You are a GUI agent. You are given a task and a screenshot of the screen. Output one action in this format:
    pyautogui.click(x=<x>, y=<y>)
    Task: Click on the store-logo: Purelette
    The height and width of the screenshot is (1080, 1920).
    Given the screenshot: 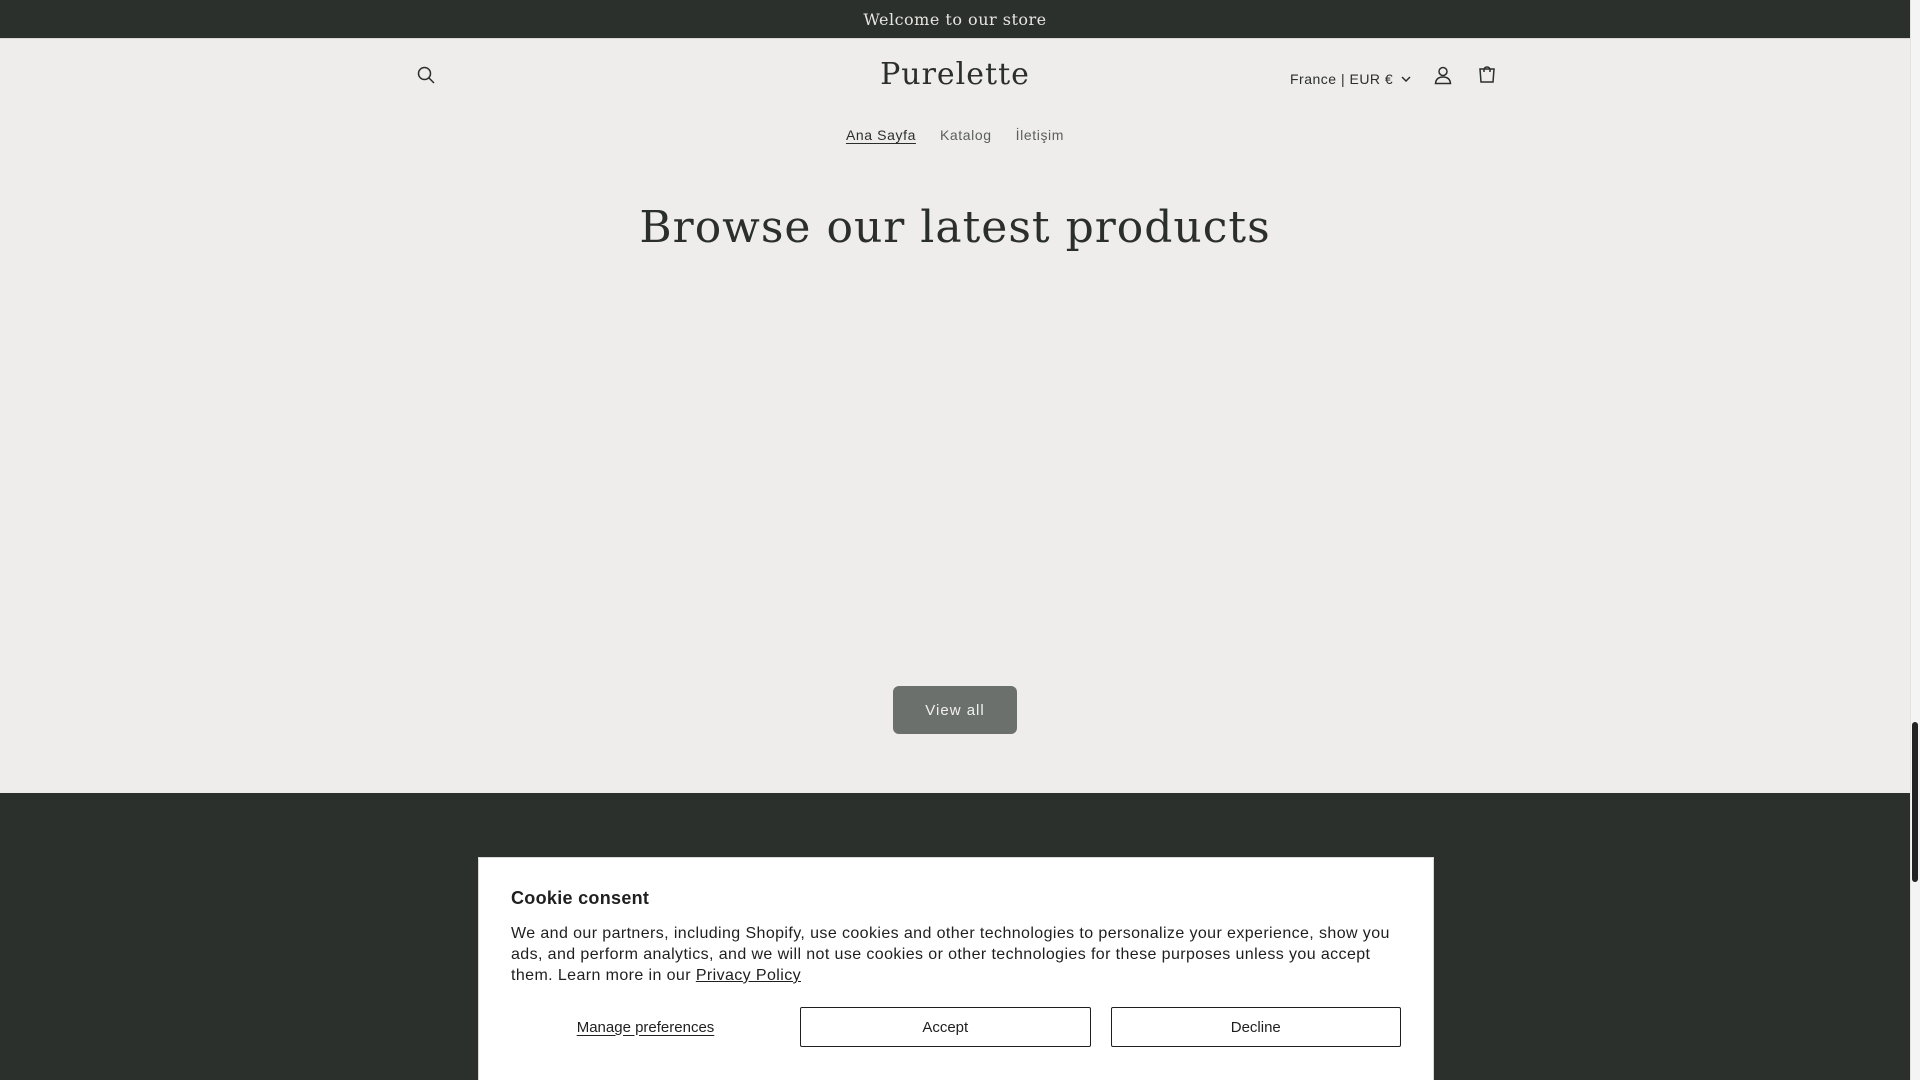 What is the action you would take?
    pyautogui.click(x=955, y=74)
    